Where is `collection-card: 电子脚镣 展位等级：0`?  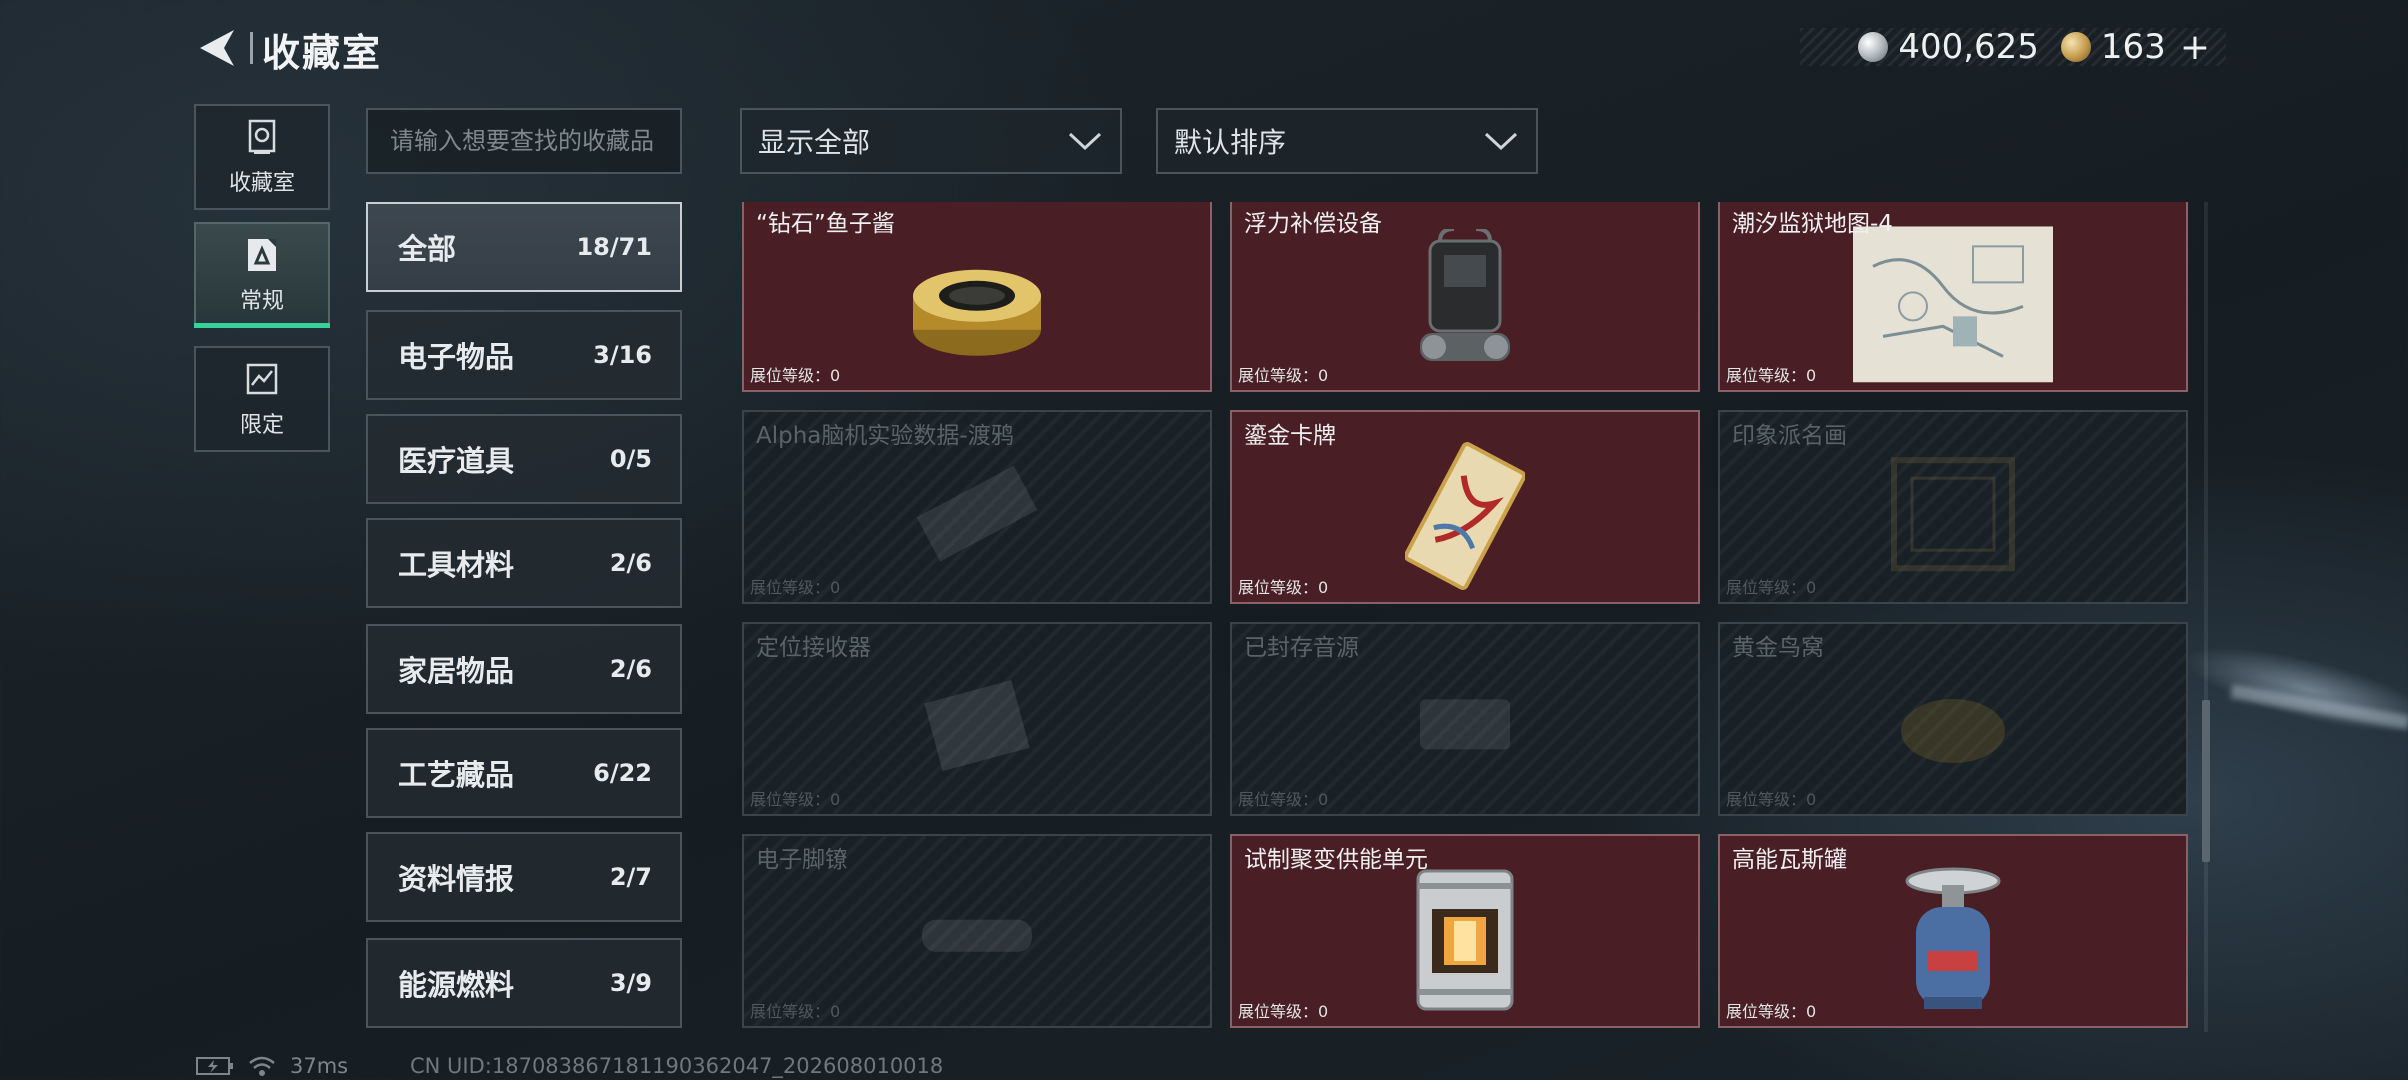
collection-card: 电子脚镣 展位等级：0 is located at coordinates (977, 931).